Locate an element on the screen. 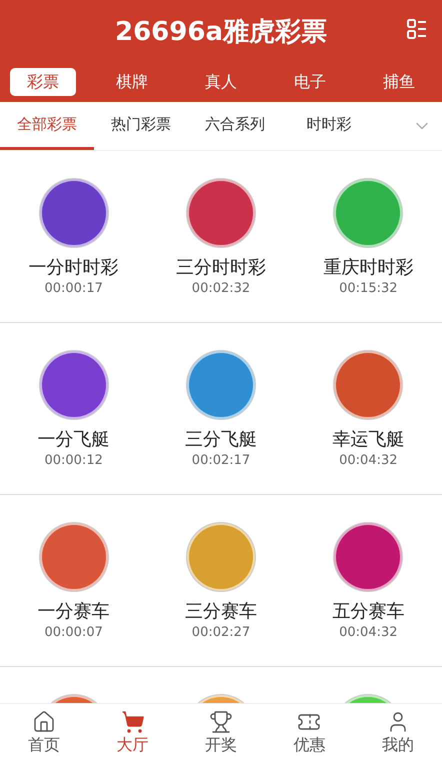 This screenshot has width=442, height=761. nav-item: 首页 is located at coordinates (44, 732).